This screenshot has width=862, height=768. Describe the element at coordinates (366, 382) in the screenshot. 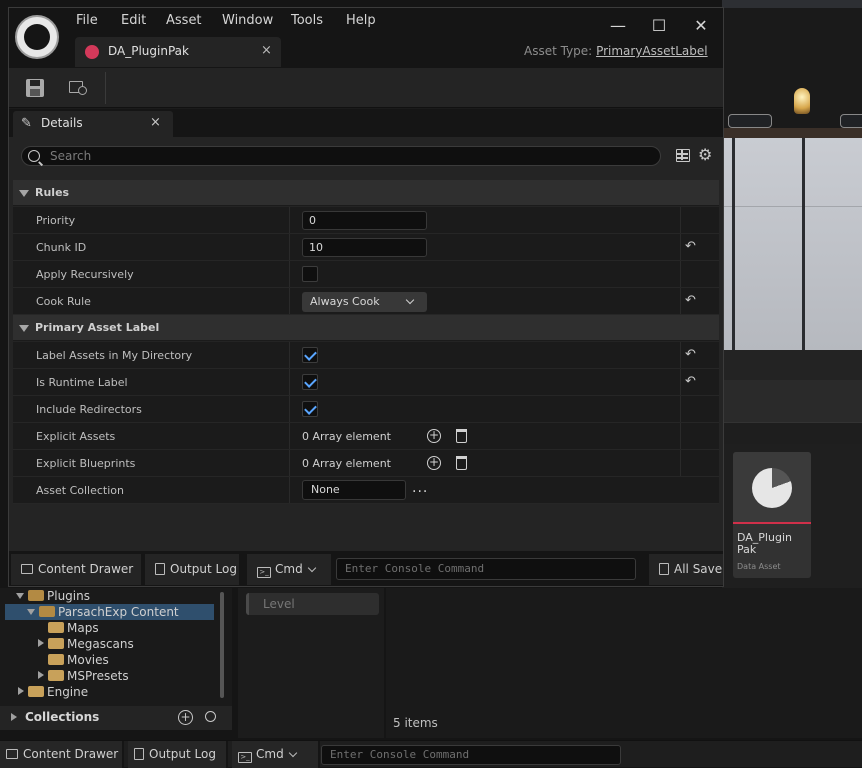

I see `property-row-is-runtime-label: Is Runtime Label ↶` at that location.